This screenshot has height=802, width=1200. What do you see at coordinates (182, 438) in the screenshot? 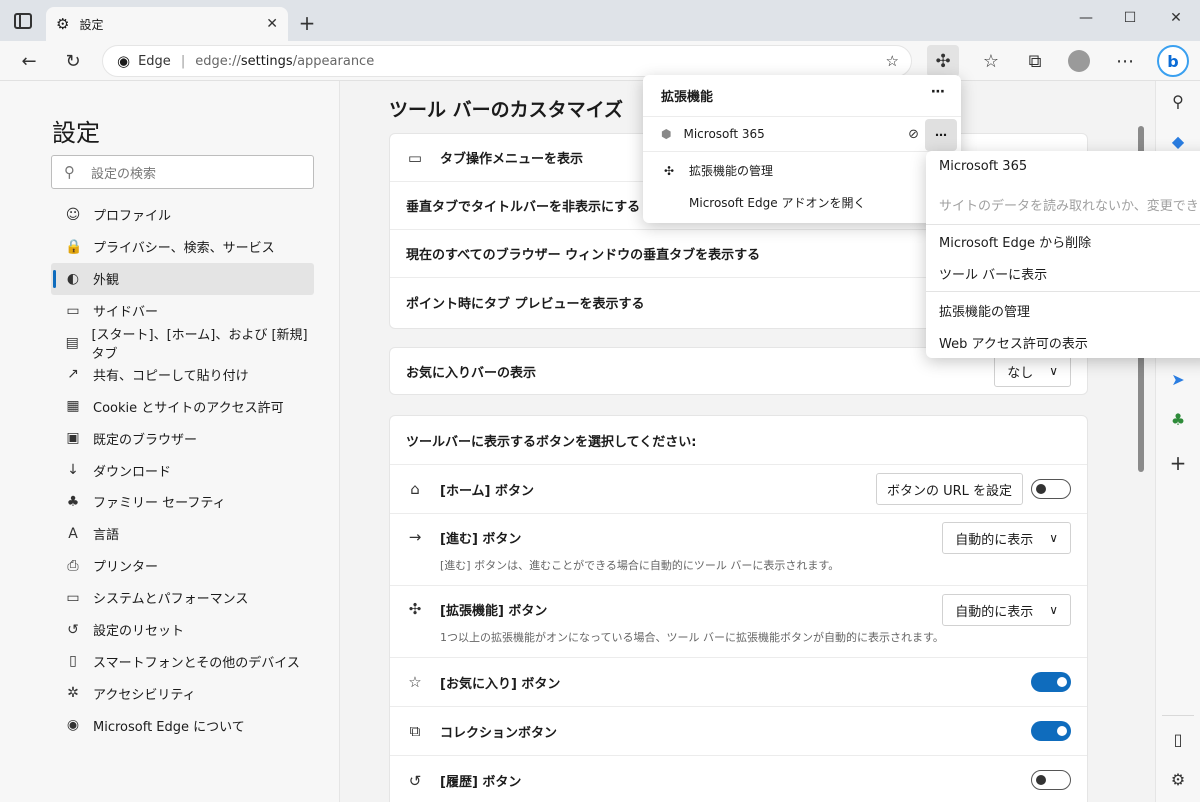
I see `sidebar-item: ▣ 既定のブラウザー` at bounding box center [182, 438].